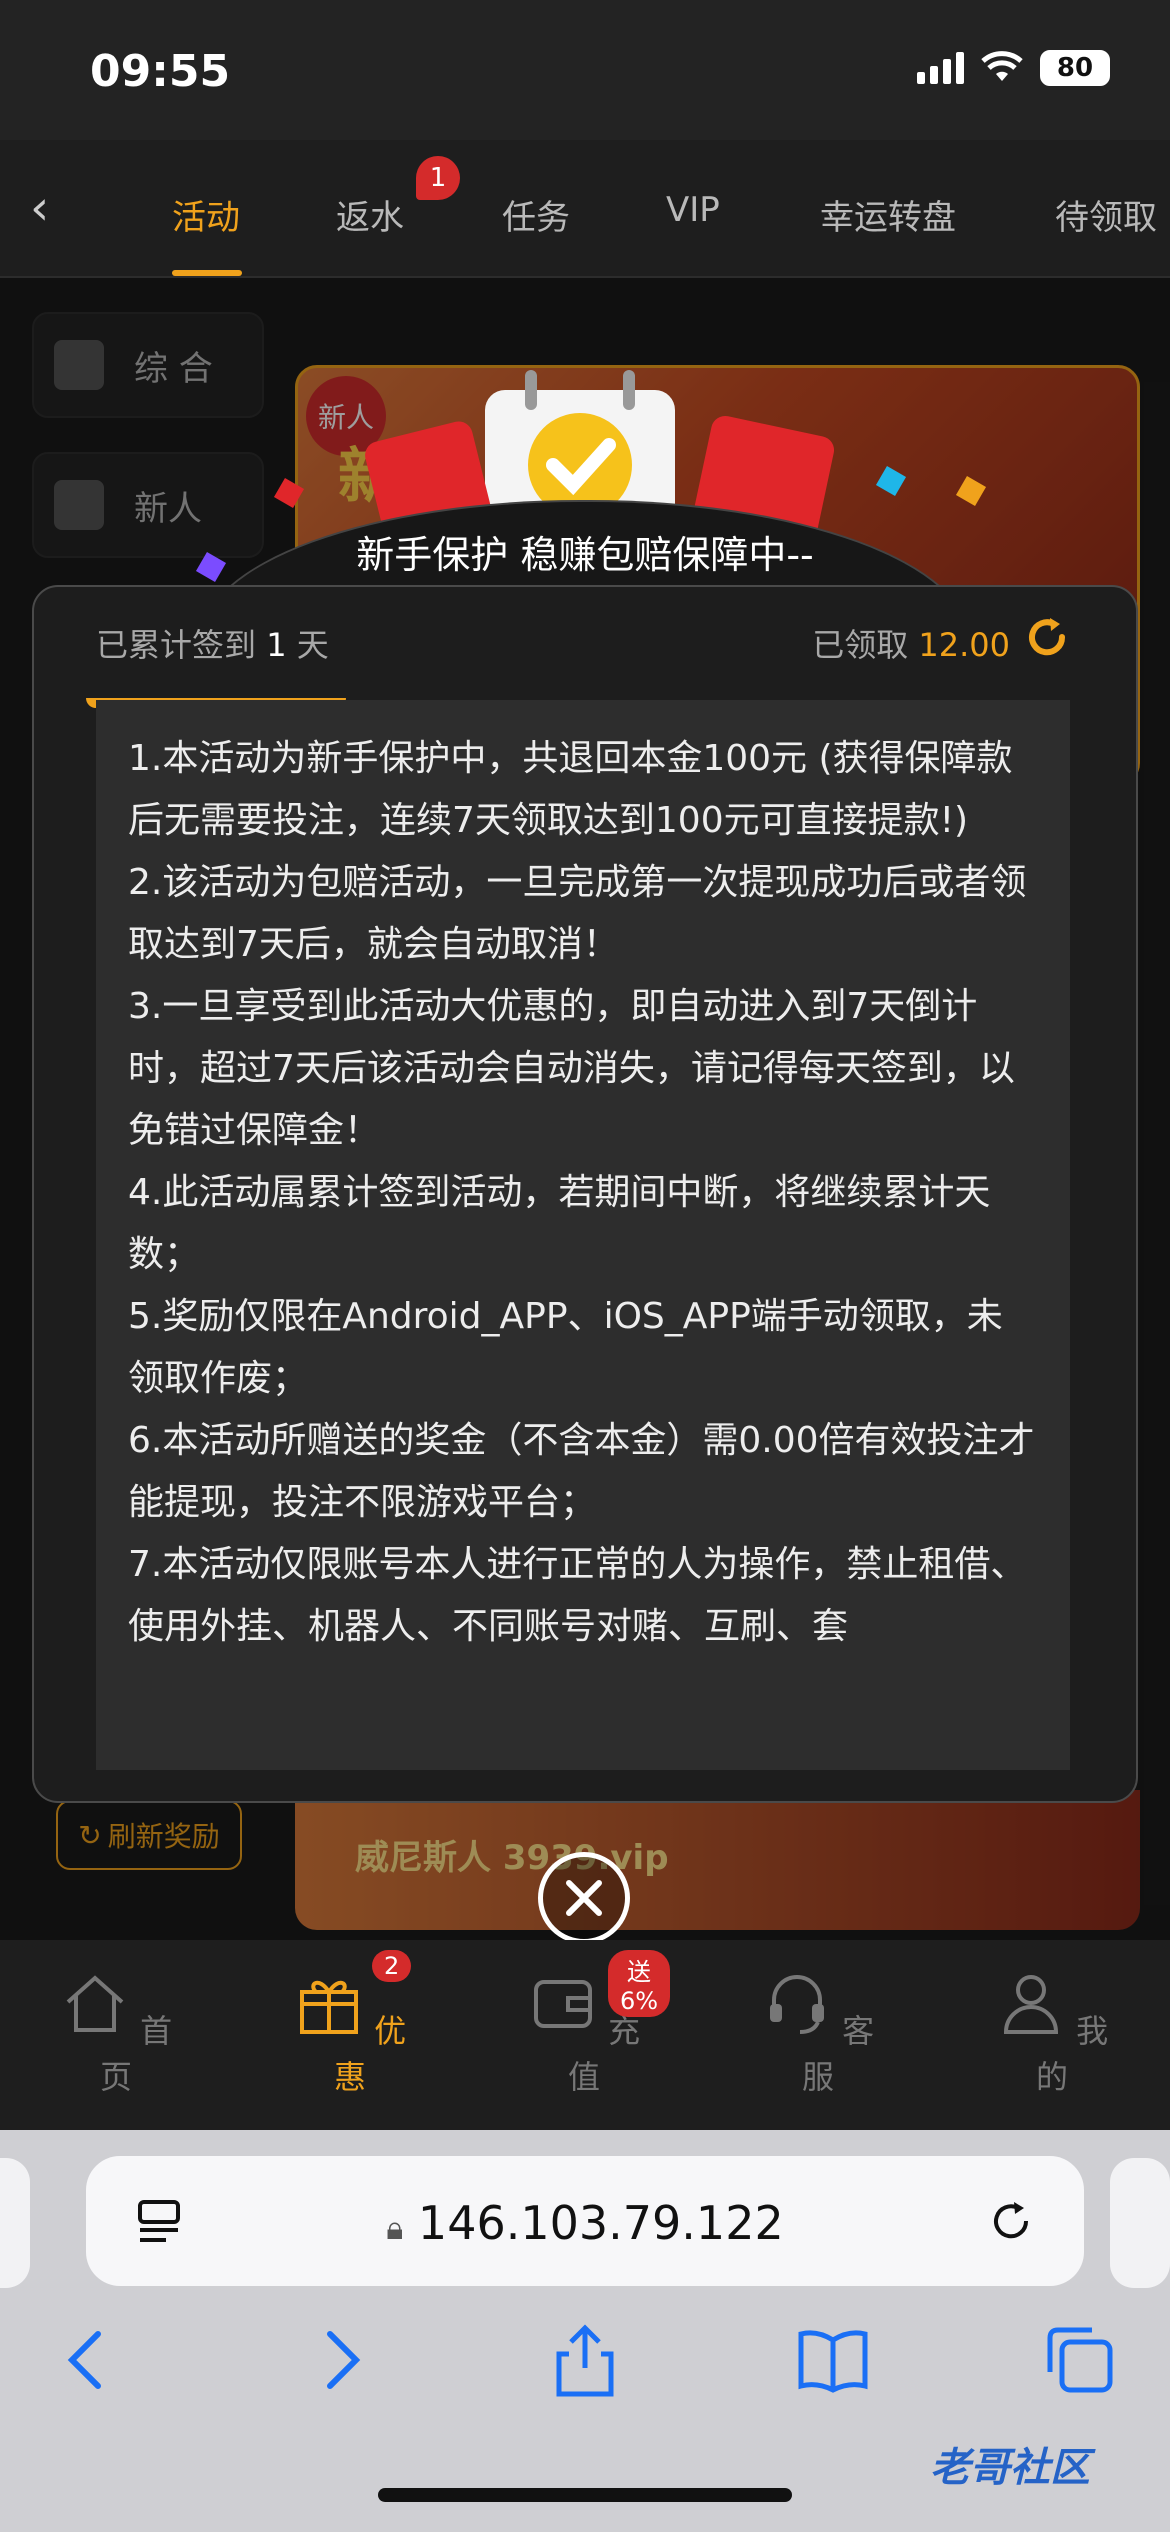  What do you see at coordinates (1106, 214) in the screenshot?
I see `tab-pending: 待领取` at bounding box center [1106, 214].